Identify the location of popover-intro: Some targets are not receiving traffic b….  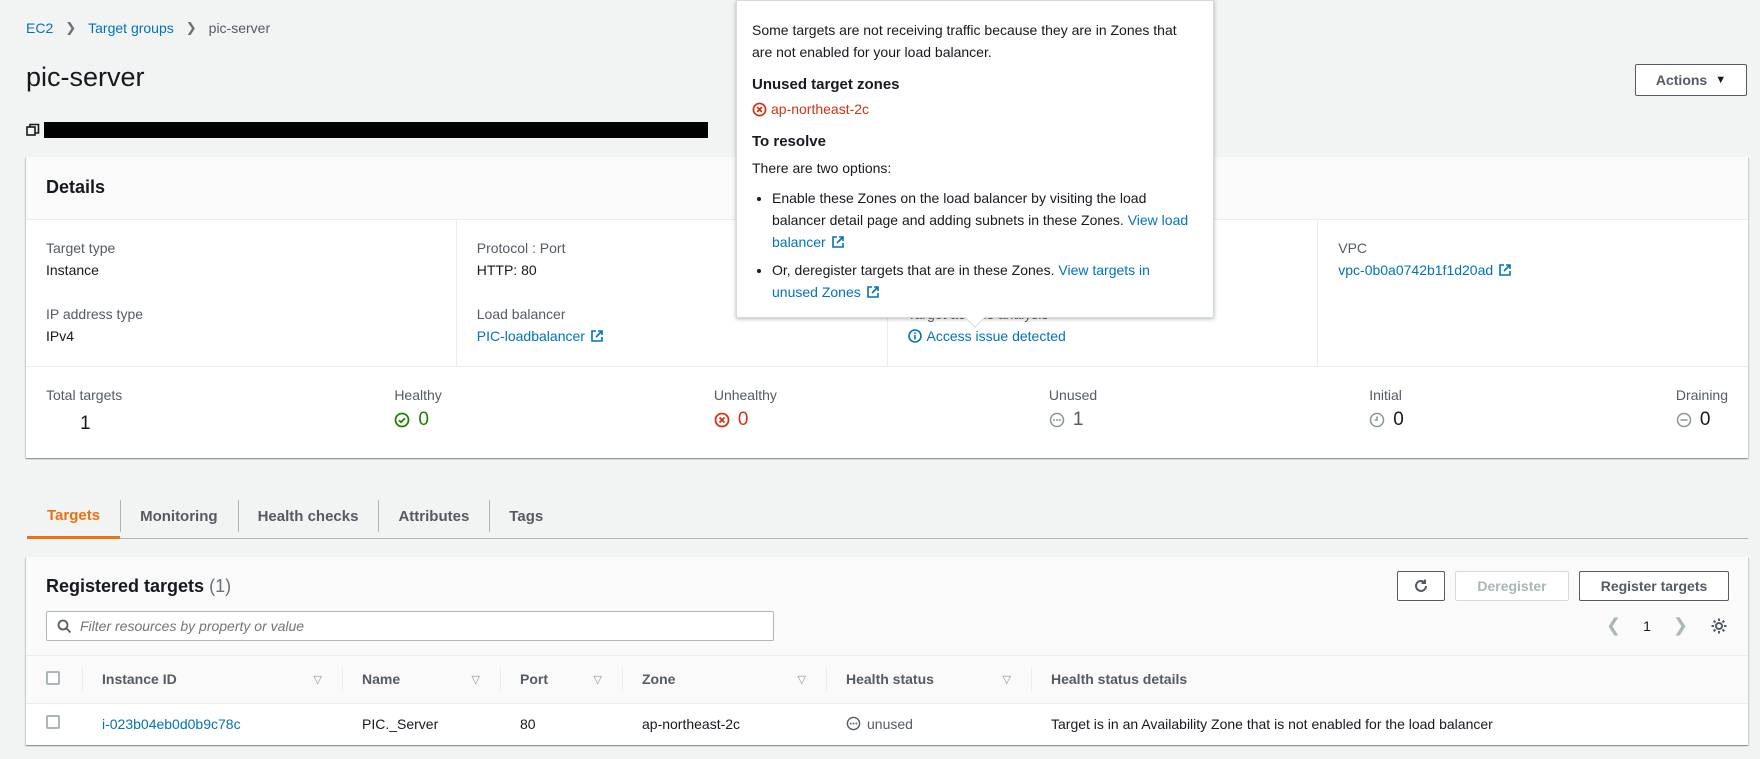
(964, 41).